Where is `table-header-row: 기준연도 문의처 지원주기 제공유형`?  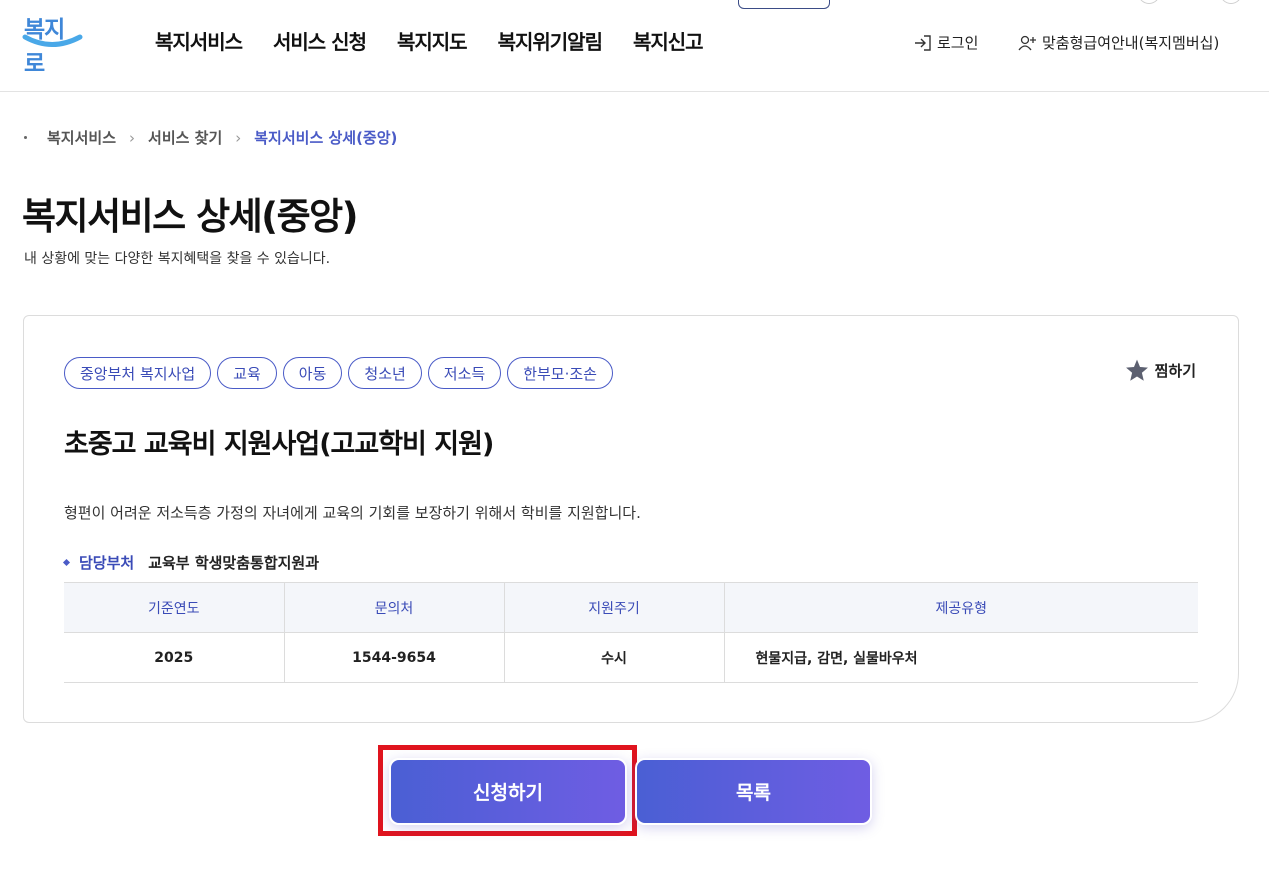
table-header-row: 기준연도 문의처 지원주기 제공유형 is located at coordinates (631, 607).